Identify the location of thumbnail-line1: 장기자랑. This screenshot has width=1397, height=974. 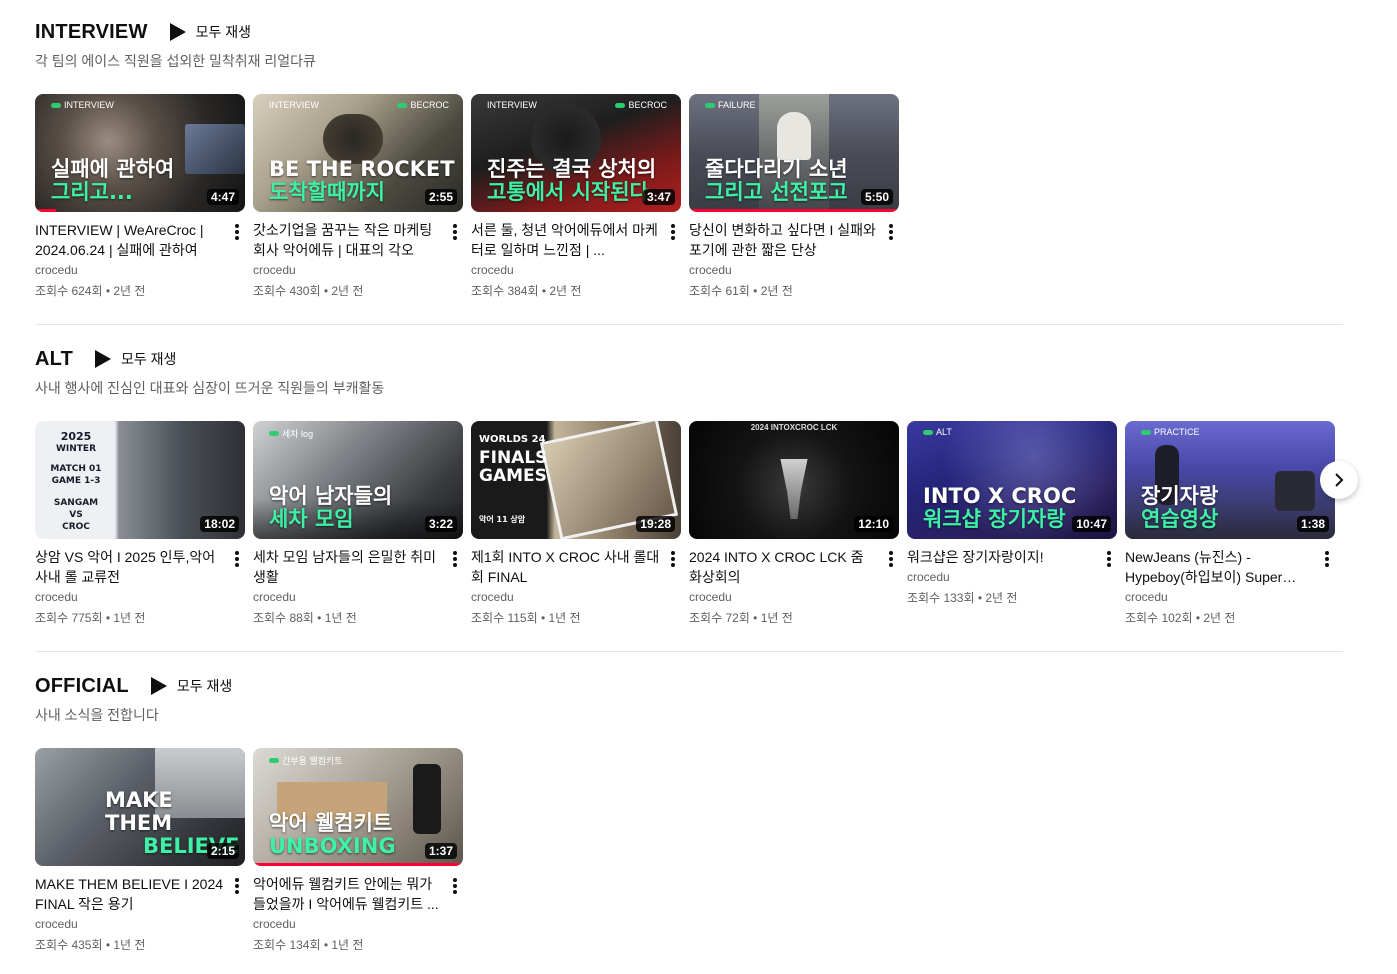
(1180, 496).